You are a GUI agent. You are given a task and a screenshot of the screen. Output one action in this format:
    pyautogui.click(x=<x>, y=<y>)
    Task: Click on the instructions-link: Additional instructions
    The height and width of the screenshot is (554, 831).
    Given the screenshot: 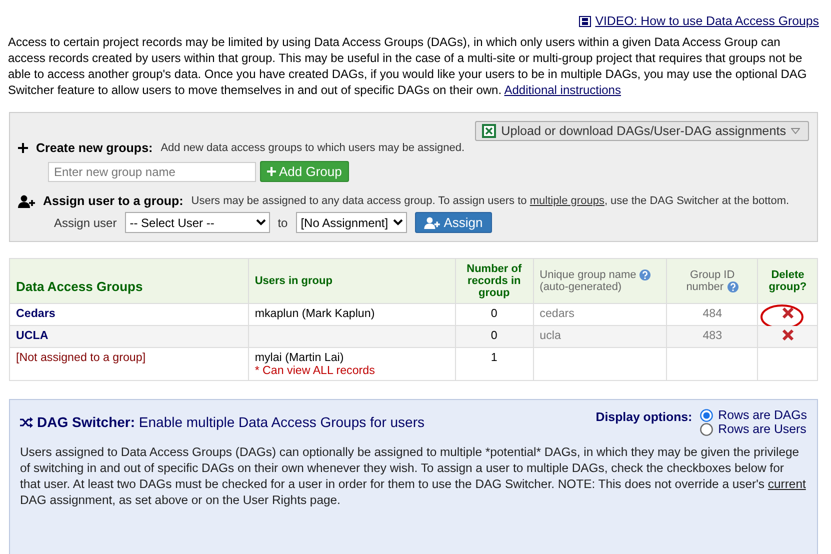 What is the action you would take?
    pyautogui.click(x=562, y=90)
    